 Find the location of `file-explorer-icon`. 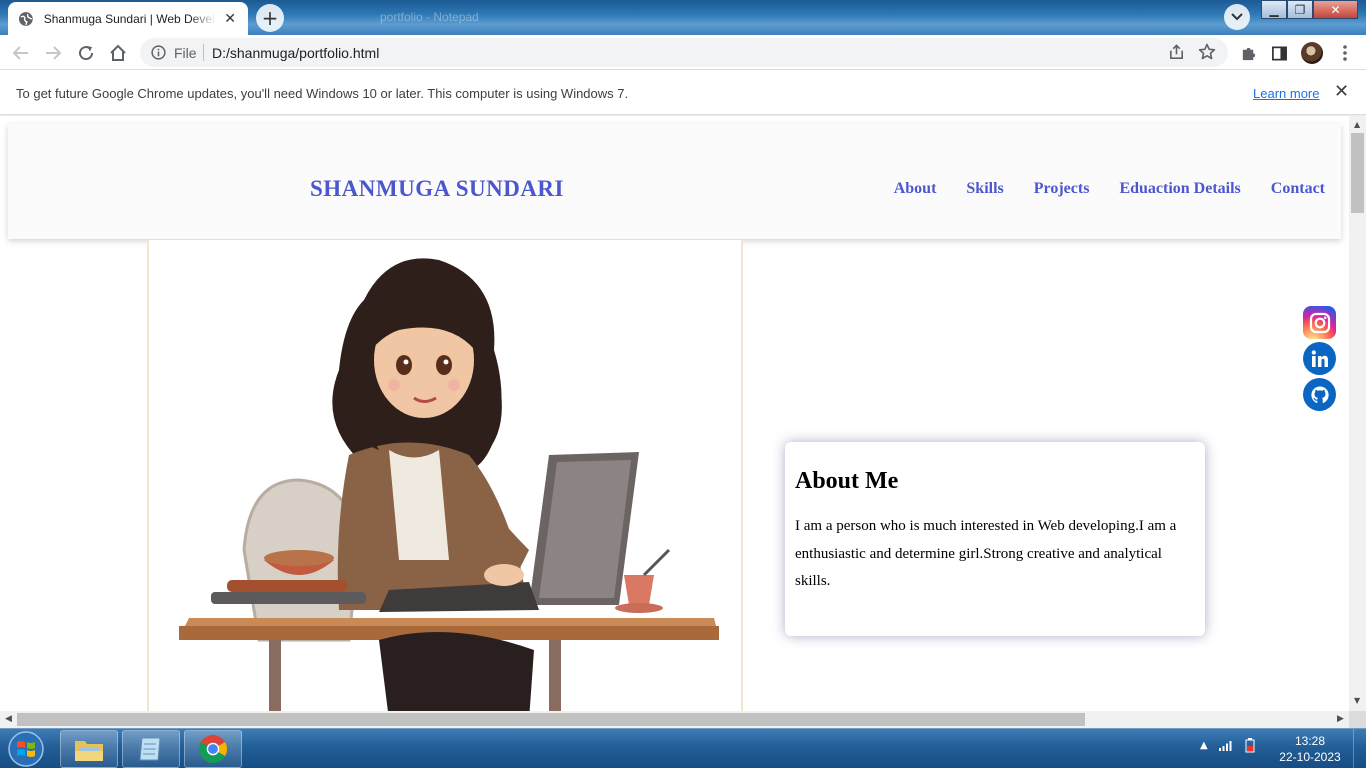

file-explorer-icon is located at coordinates (89, 751).